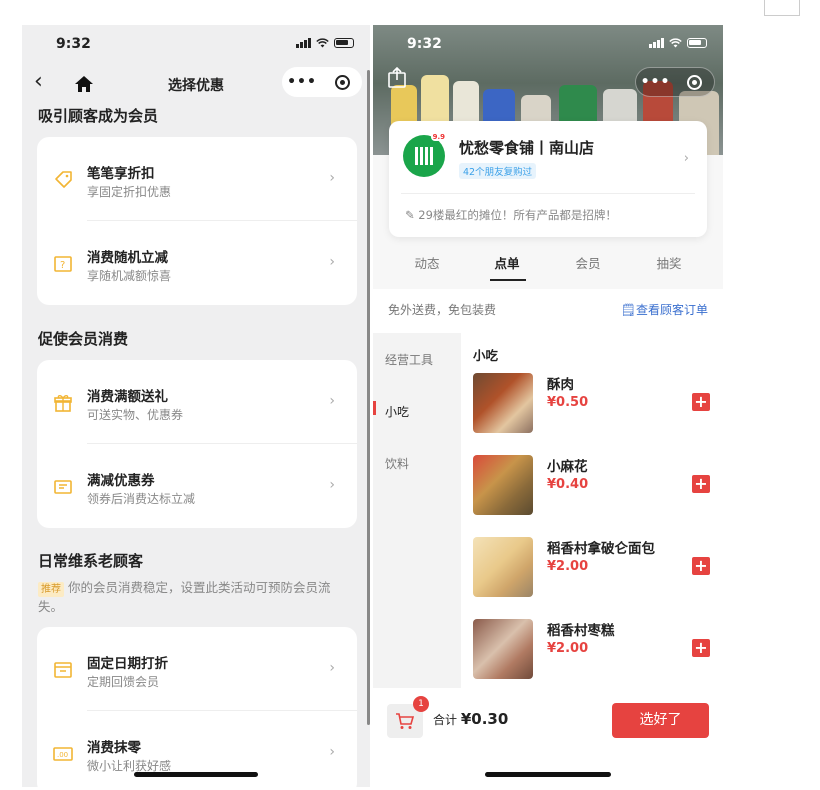  Describe the element at coordinates (595, 487) in the screenshot. I see `product-item: 小麻花 ¥0.40 +` at that location.